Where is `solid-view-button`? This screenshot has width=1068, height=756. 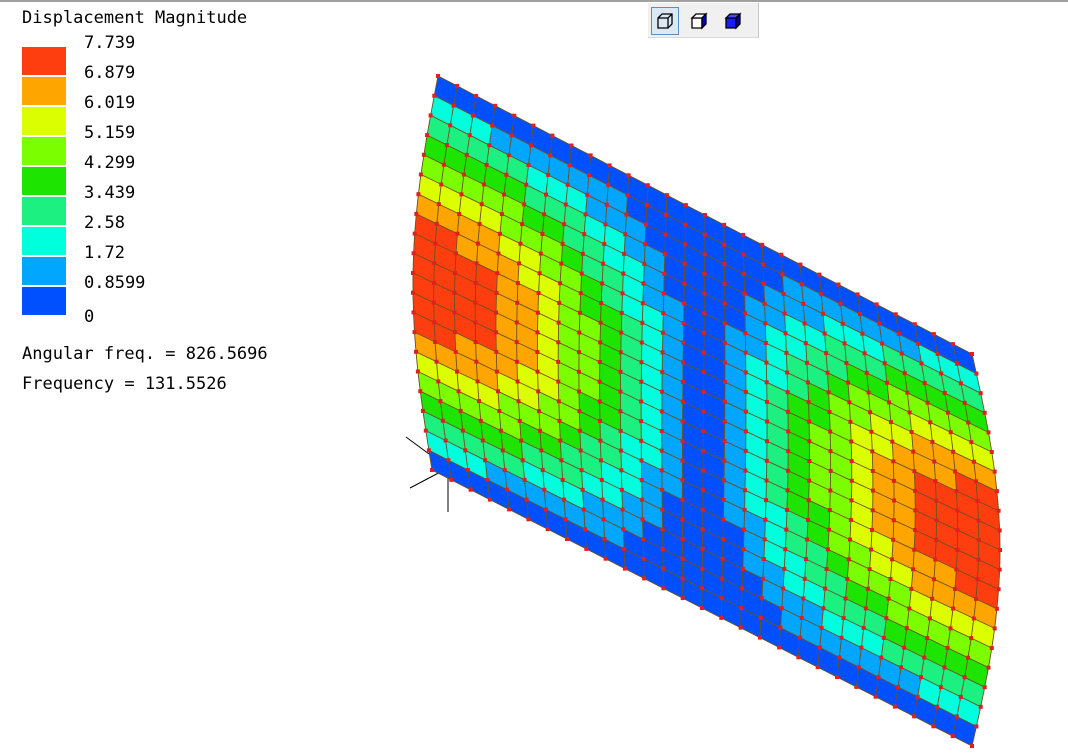 solid-view-button is located at coordinates (733, 21).